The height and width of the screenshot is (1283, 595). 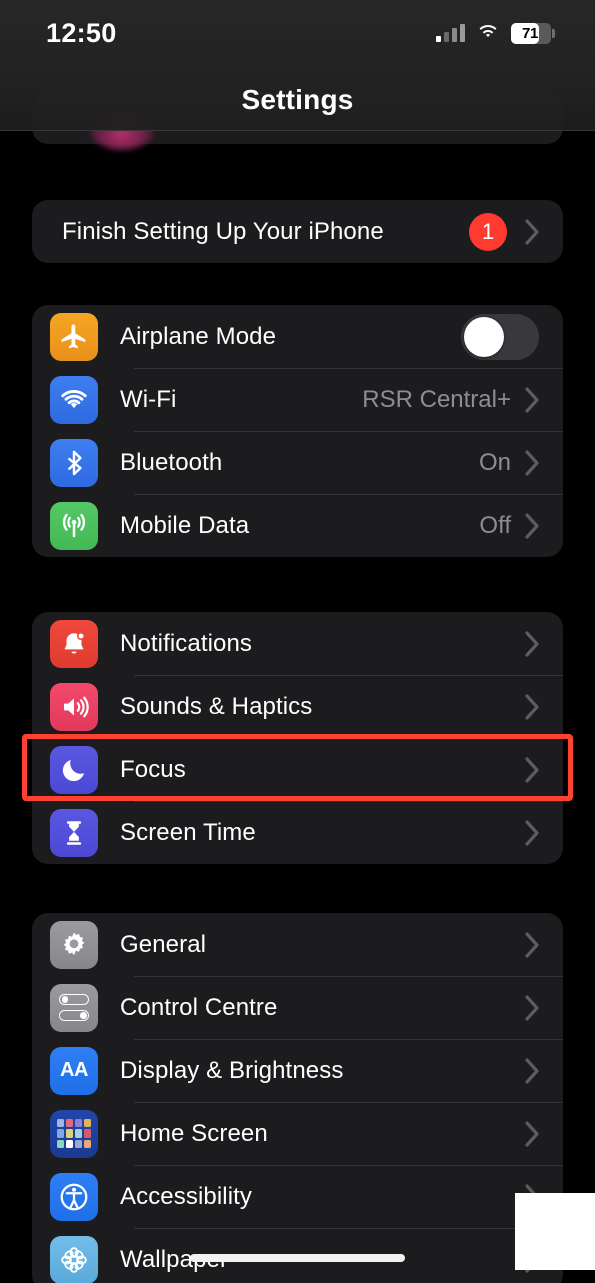 I want to click on speaker-icon, so click(x=74, y=706).